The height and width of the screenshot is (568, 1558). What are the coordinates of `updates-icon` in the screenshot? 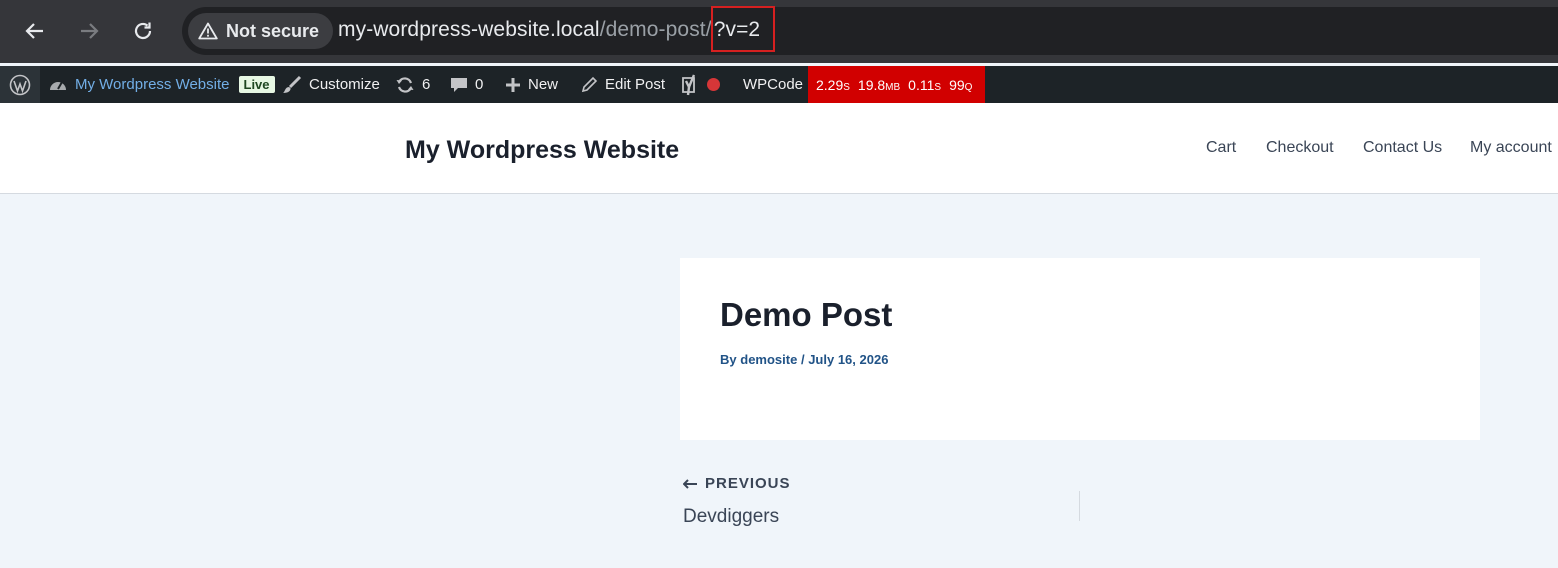 It's located at (405, 84).